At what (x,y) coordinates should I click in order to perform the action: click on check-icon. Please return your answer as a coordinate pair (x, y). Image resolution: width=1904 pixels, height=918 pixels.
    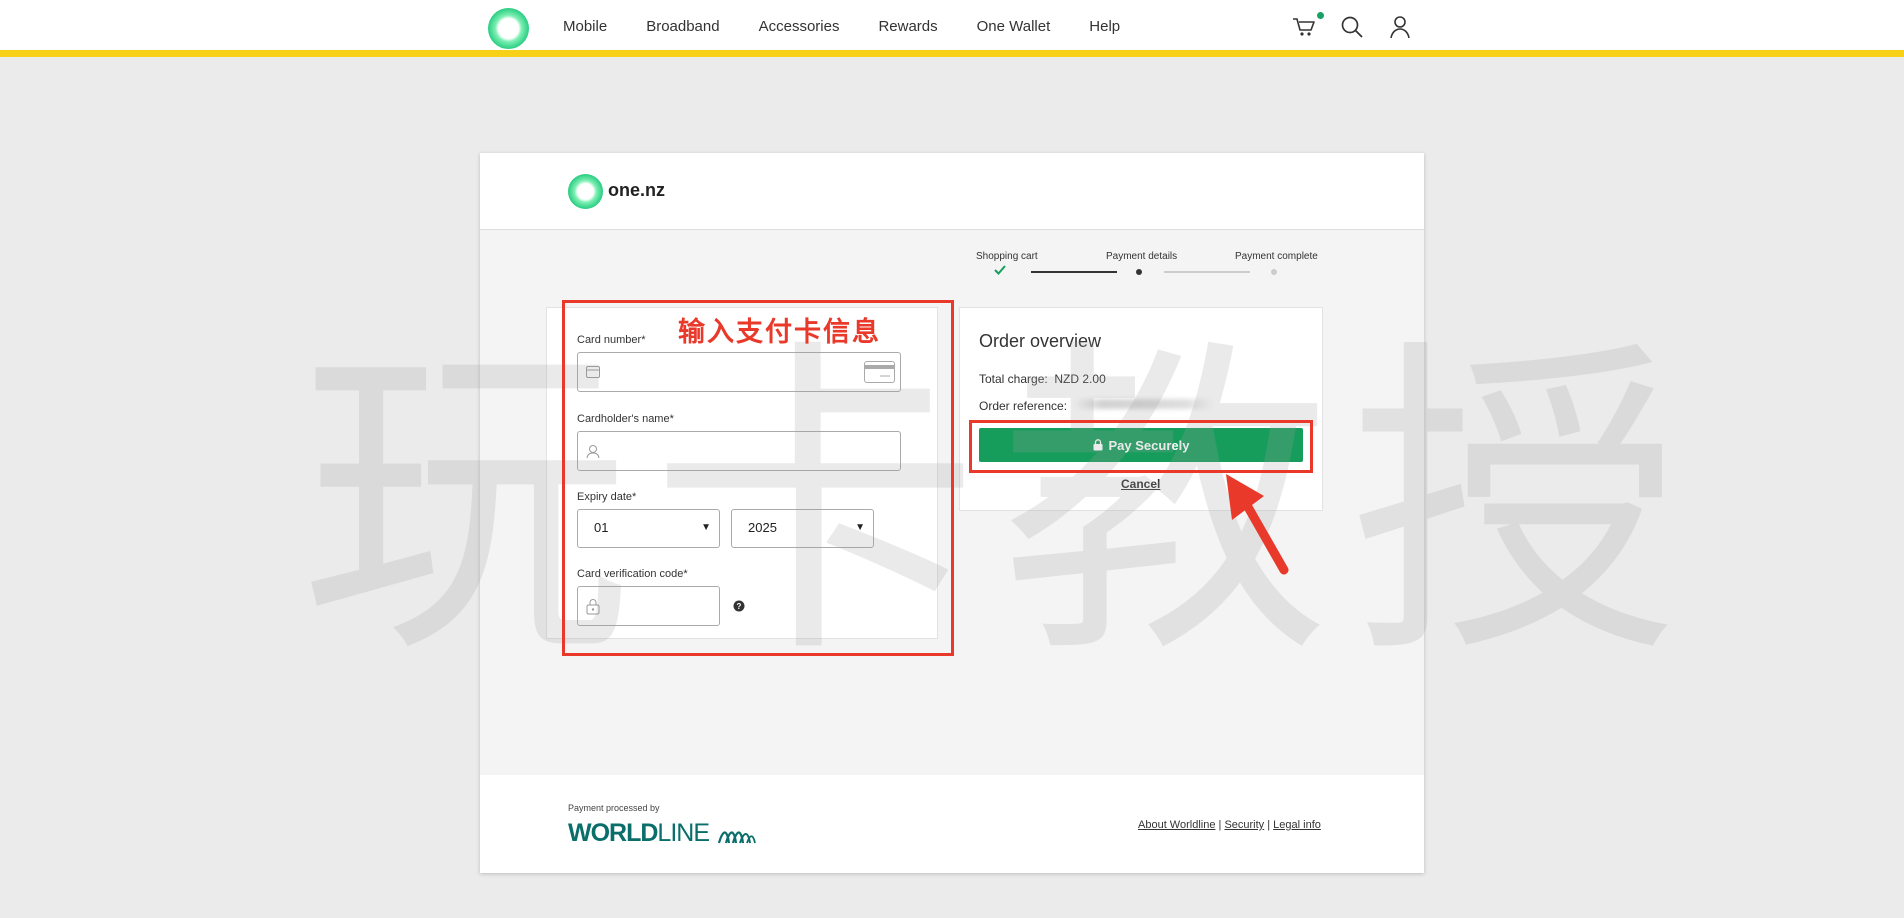
    Looking at the image, I should click on (1000, 270).